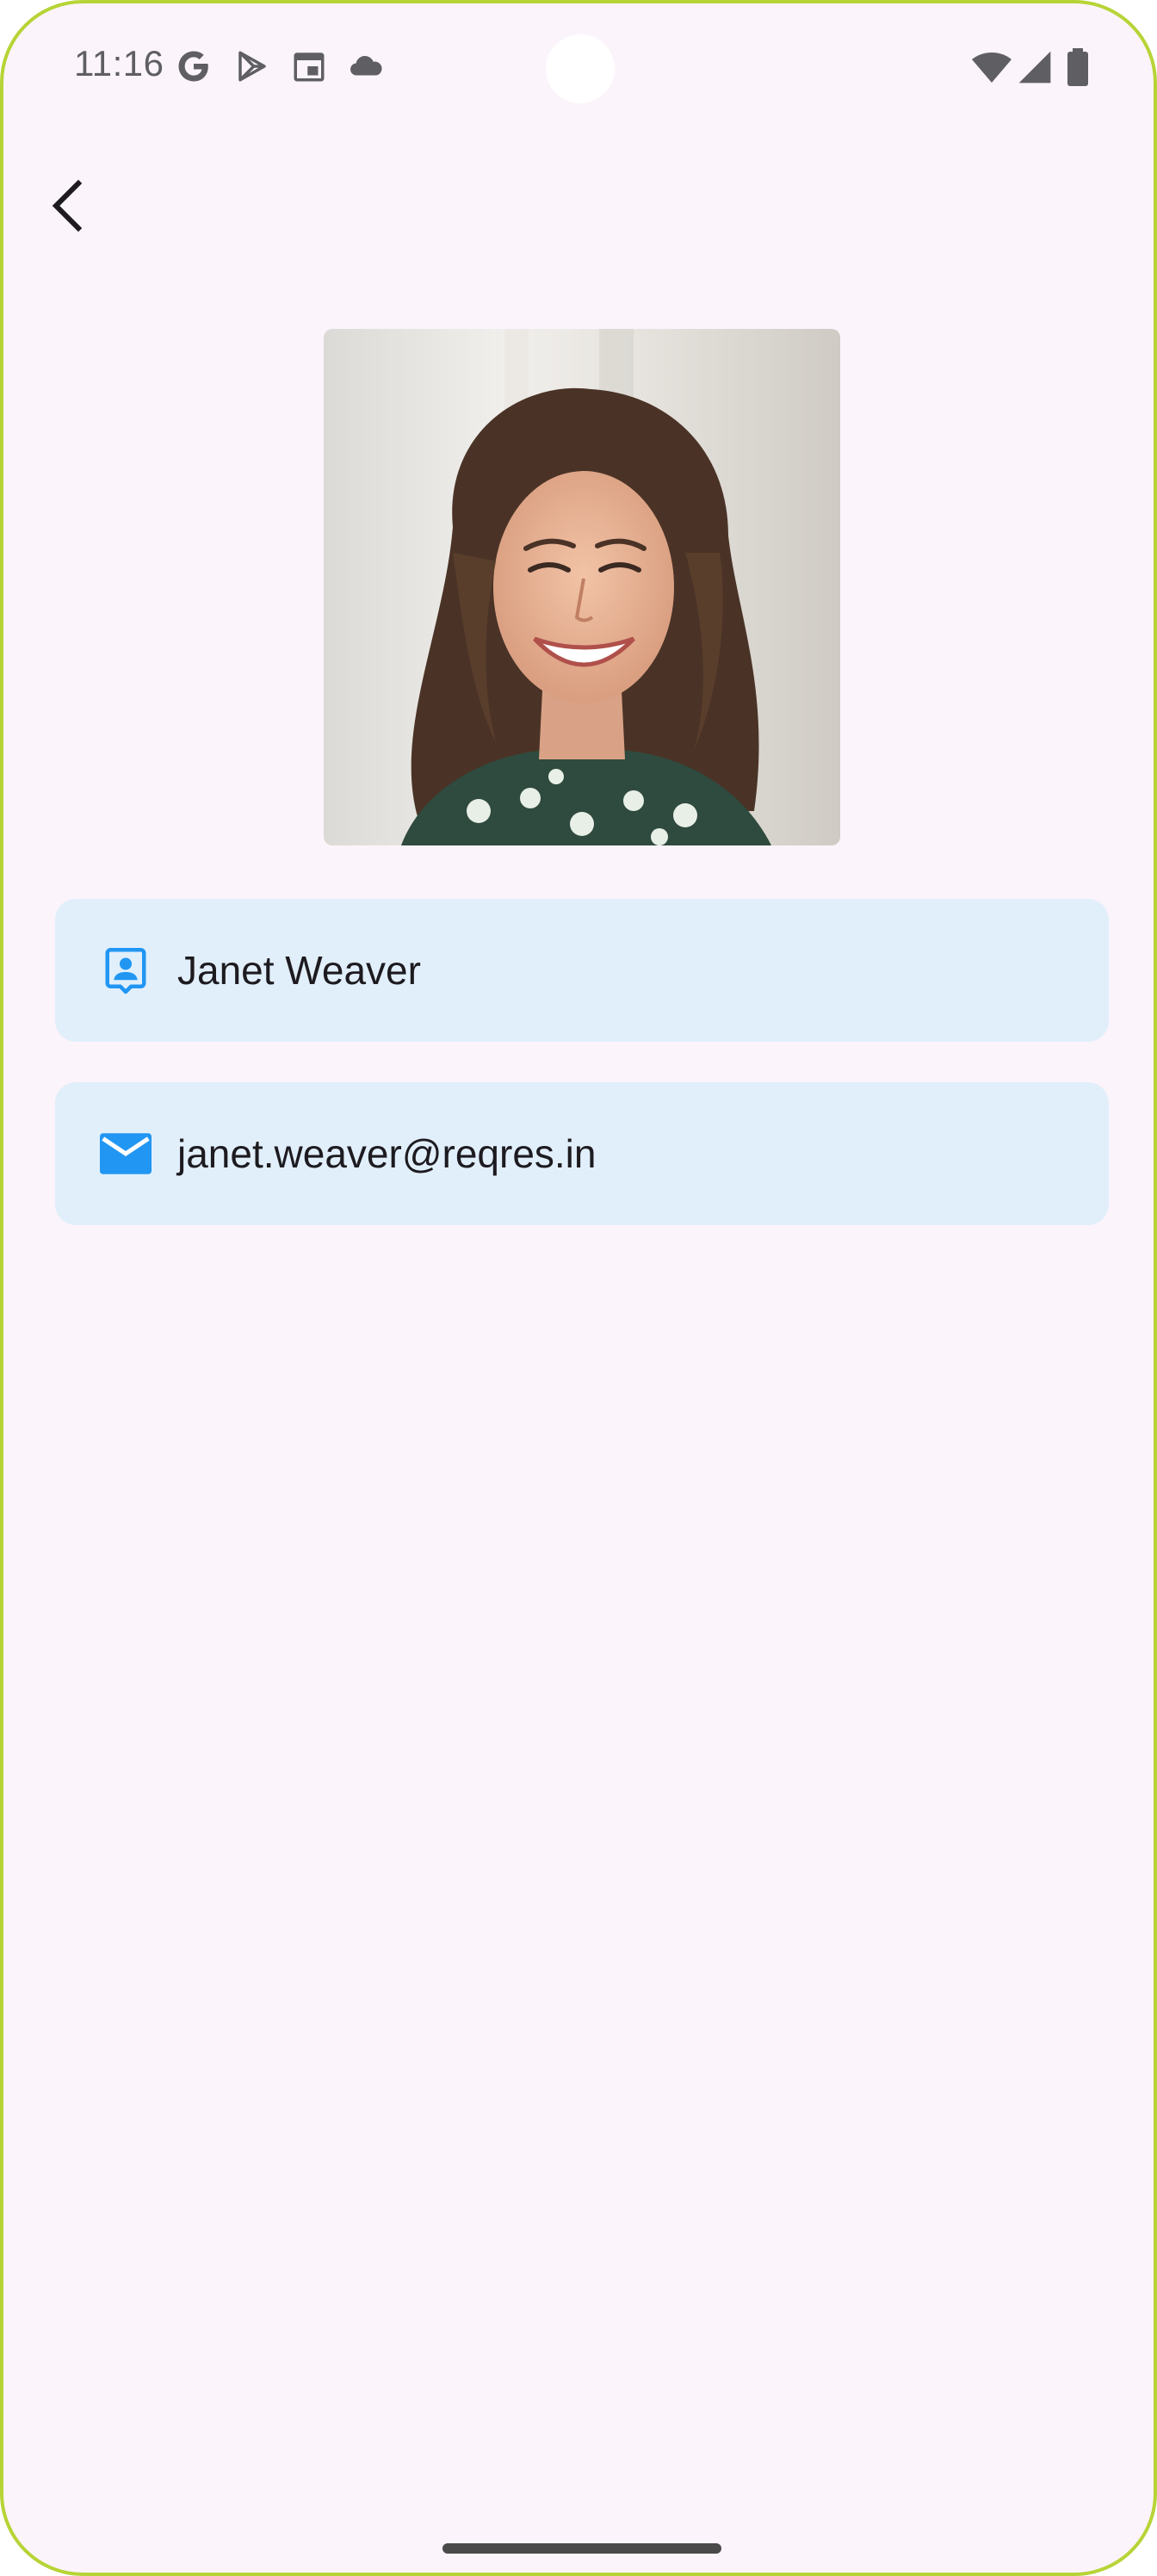 The height and width of the screenshot is (2576, 1157). What do you see at coordinates (581, 2549) in the screenshot?
I see `home-indicator` at bounding box center [581, 2549].